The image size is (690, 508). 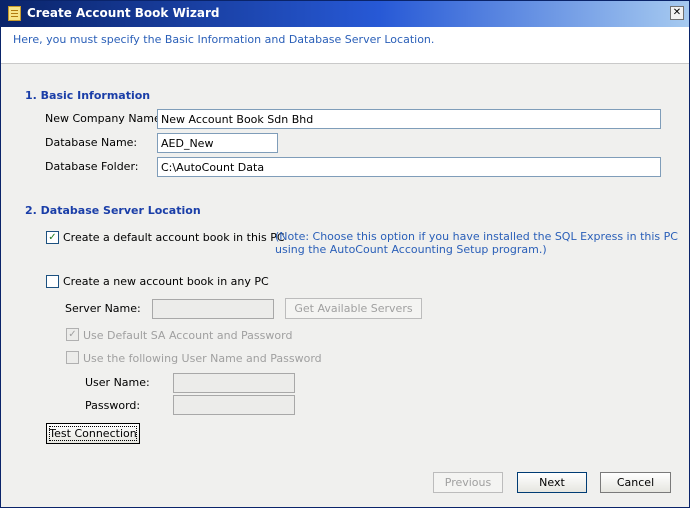 I want to click on any-pc-label: Create a new account book in any PC, so click(x=166, y=281).